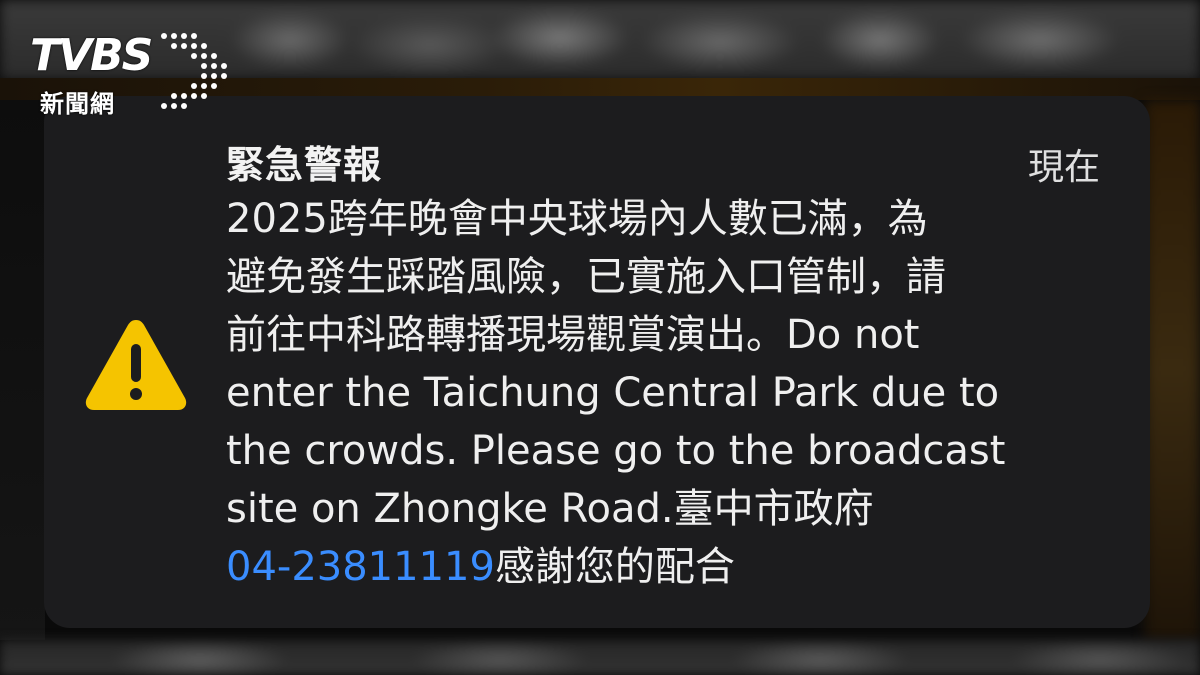  I want to click on message-line: 避免發生踩踏風險，已實施入口管制，請, so click(586, 277).